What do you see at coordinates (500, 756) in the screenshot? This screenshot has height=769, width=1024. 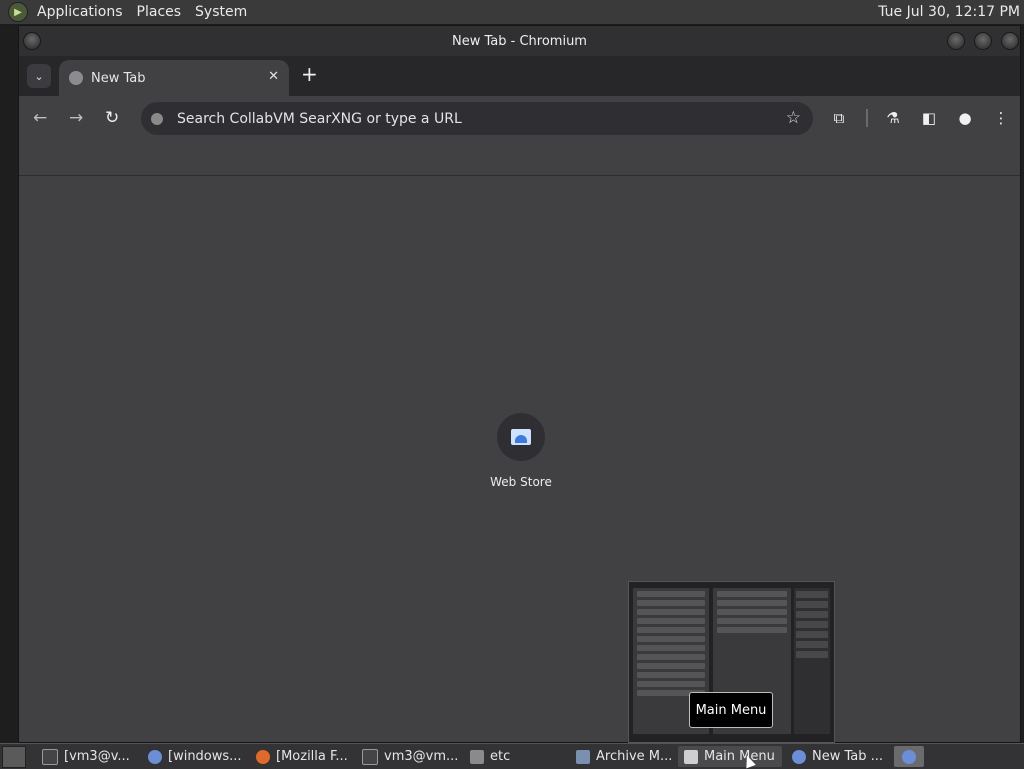 I see `task-label: etc` at bounding box center [500, 756].